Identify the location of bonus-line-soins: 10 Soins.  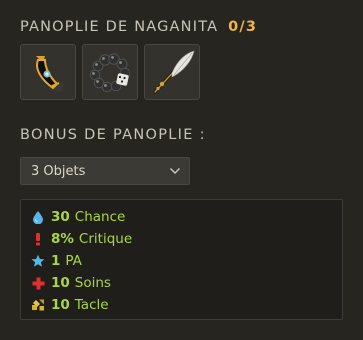
(186, 283).